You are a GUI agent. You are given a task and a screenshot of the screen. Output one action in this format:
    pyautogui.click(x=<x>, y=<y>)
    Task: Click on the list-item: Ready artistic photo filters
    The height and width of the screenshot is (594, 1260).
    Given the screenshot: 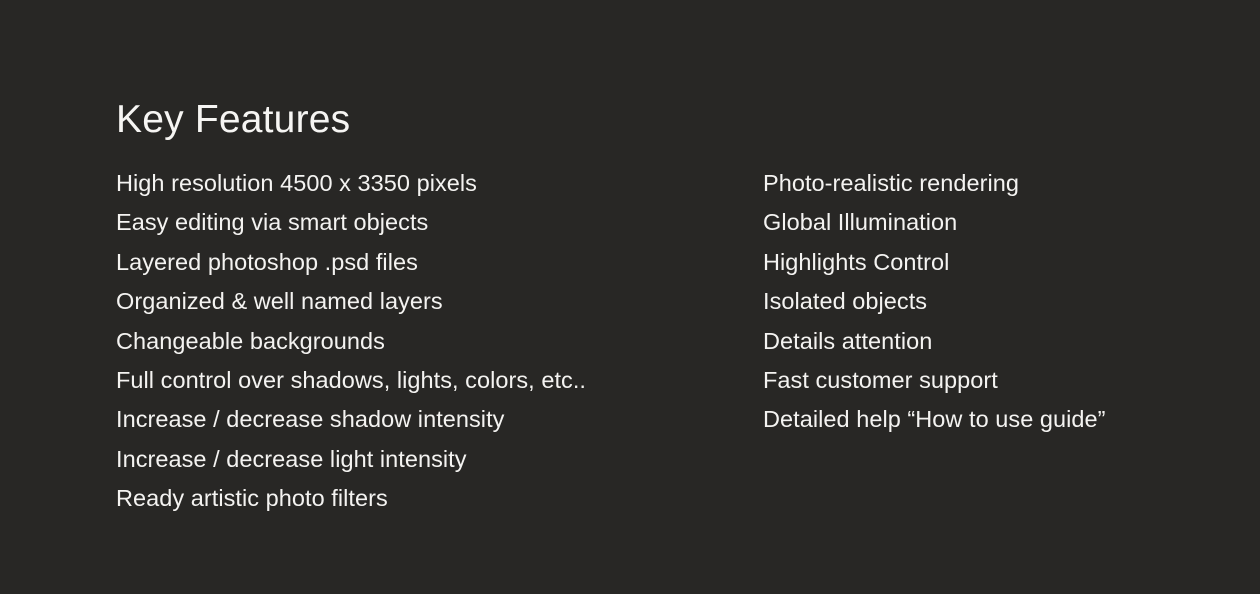 What is the action you would take?
    pyautogui.click(x=252, y=498)
    